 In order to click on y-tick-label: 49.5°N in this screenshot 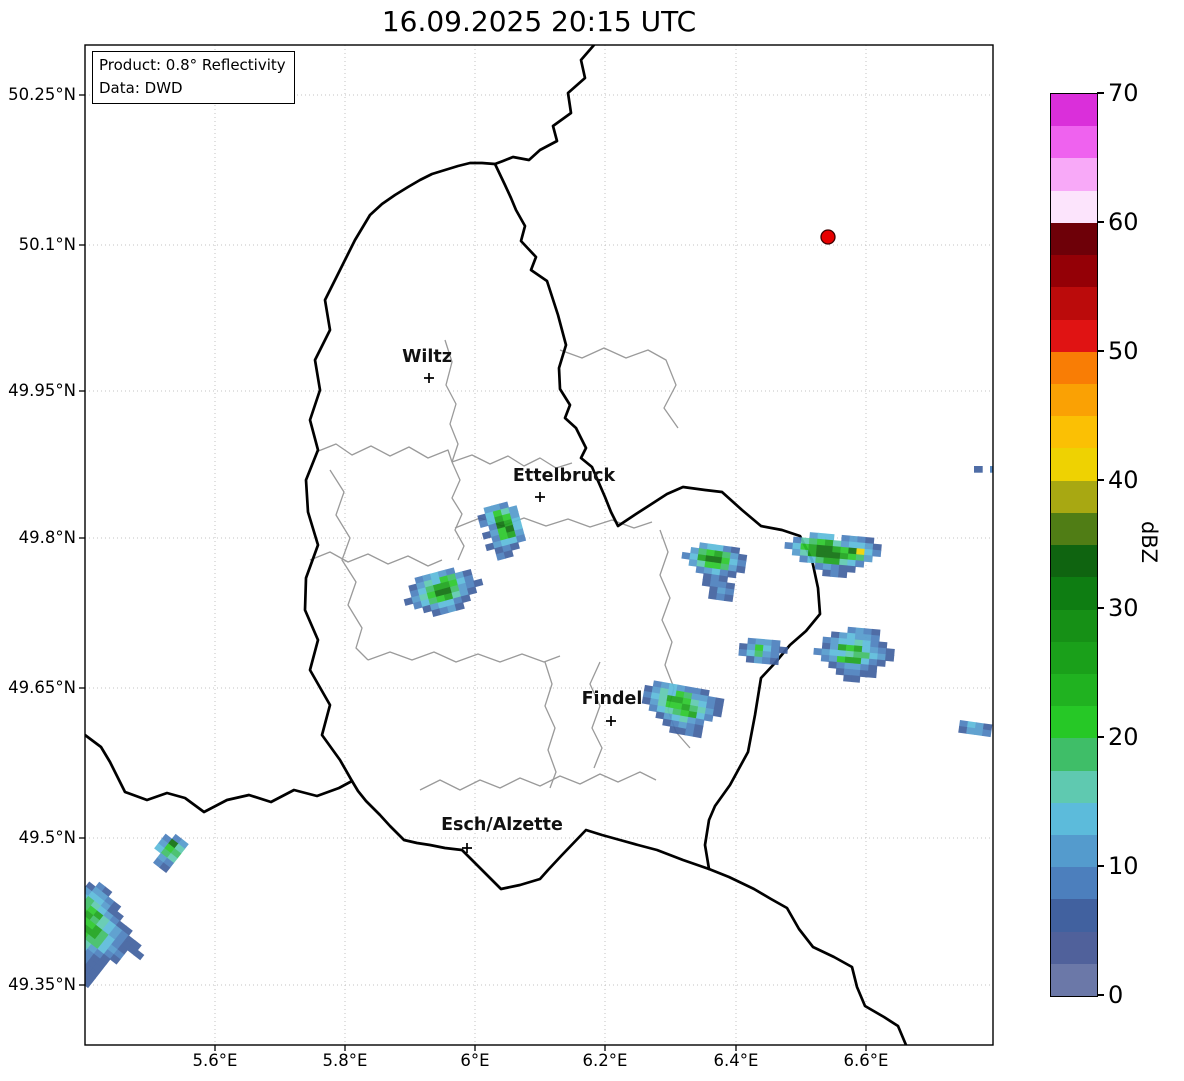, I will do `click(47, 837)`.